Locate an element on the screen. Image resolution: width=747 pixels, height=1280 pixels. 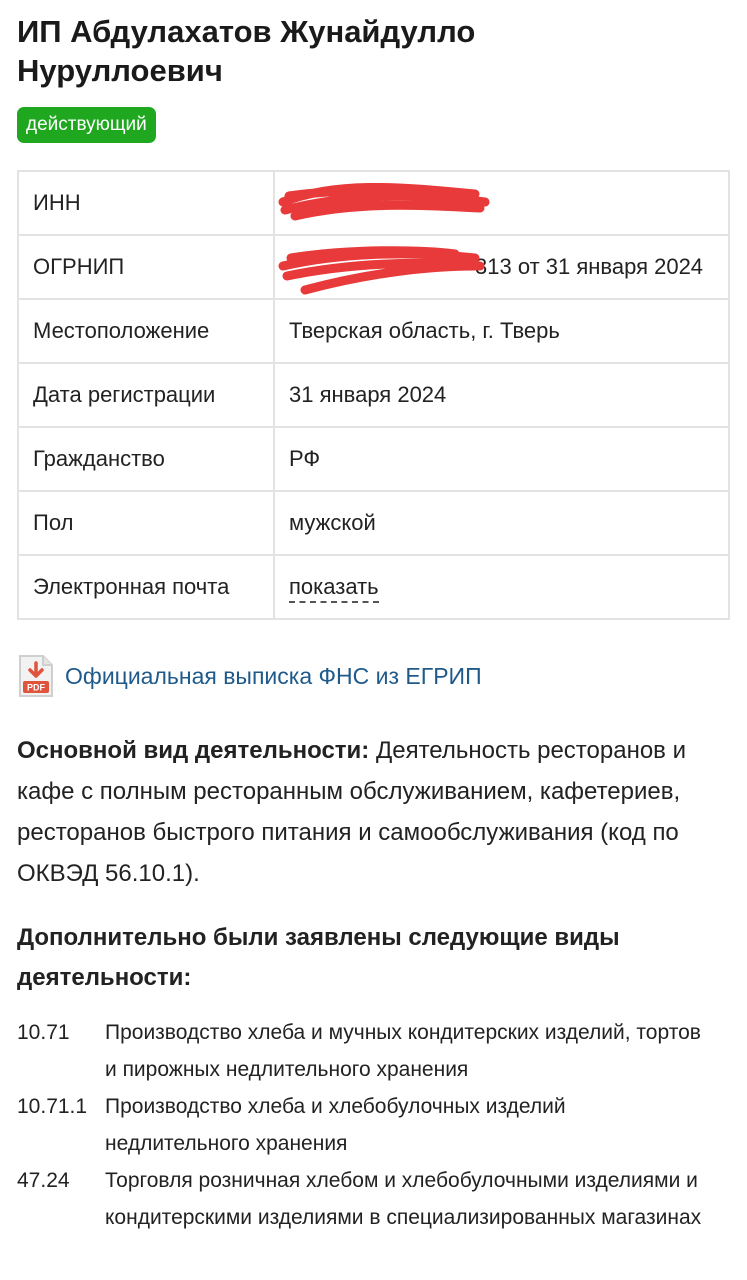
activity-code: 10.71 is located at coordinates (43, 1032).